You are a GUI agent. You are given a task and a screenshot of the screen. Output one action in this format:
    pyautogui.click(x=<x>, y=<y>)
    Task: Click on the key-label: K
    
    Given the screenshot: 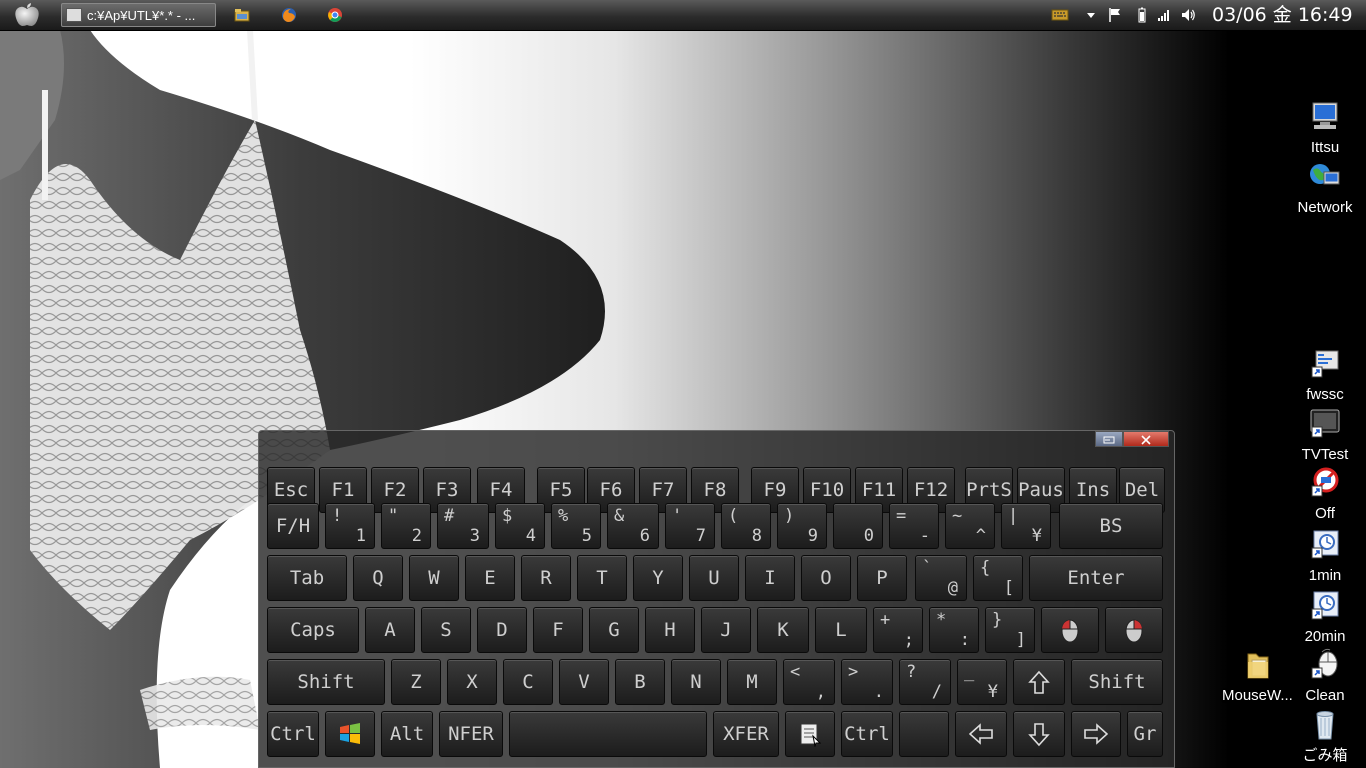 What is the action you would take?
    pyautogui.click(x=783, y=630)
    